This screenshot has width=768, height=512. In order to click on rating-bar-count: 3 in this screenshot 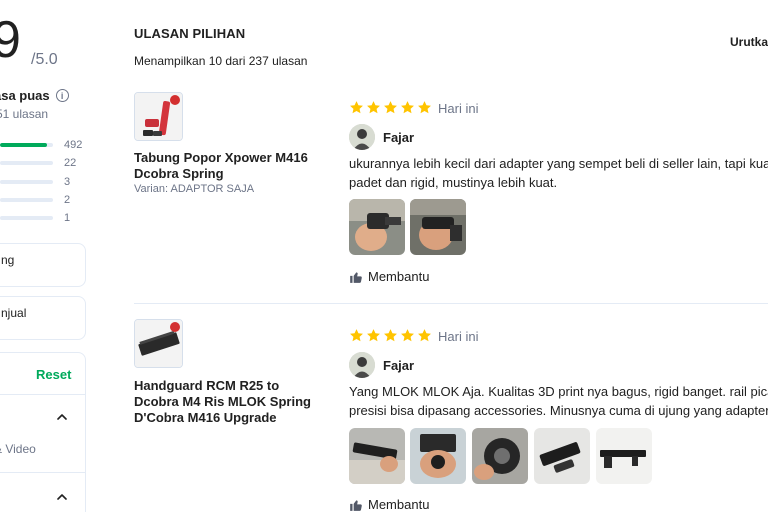, I will do `click(67, 182)`.